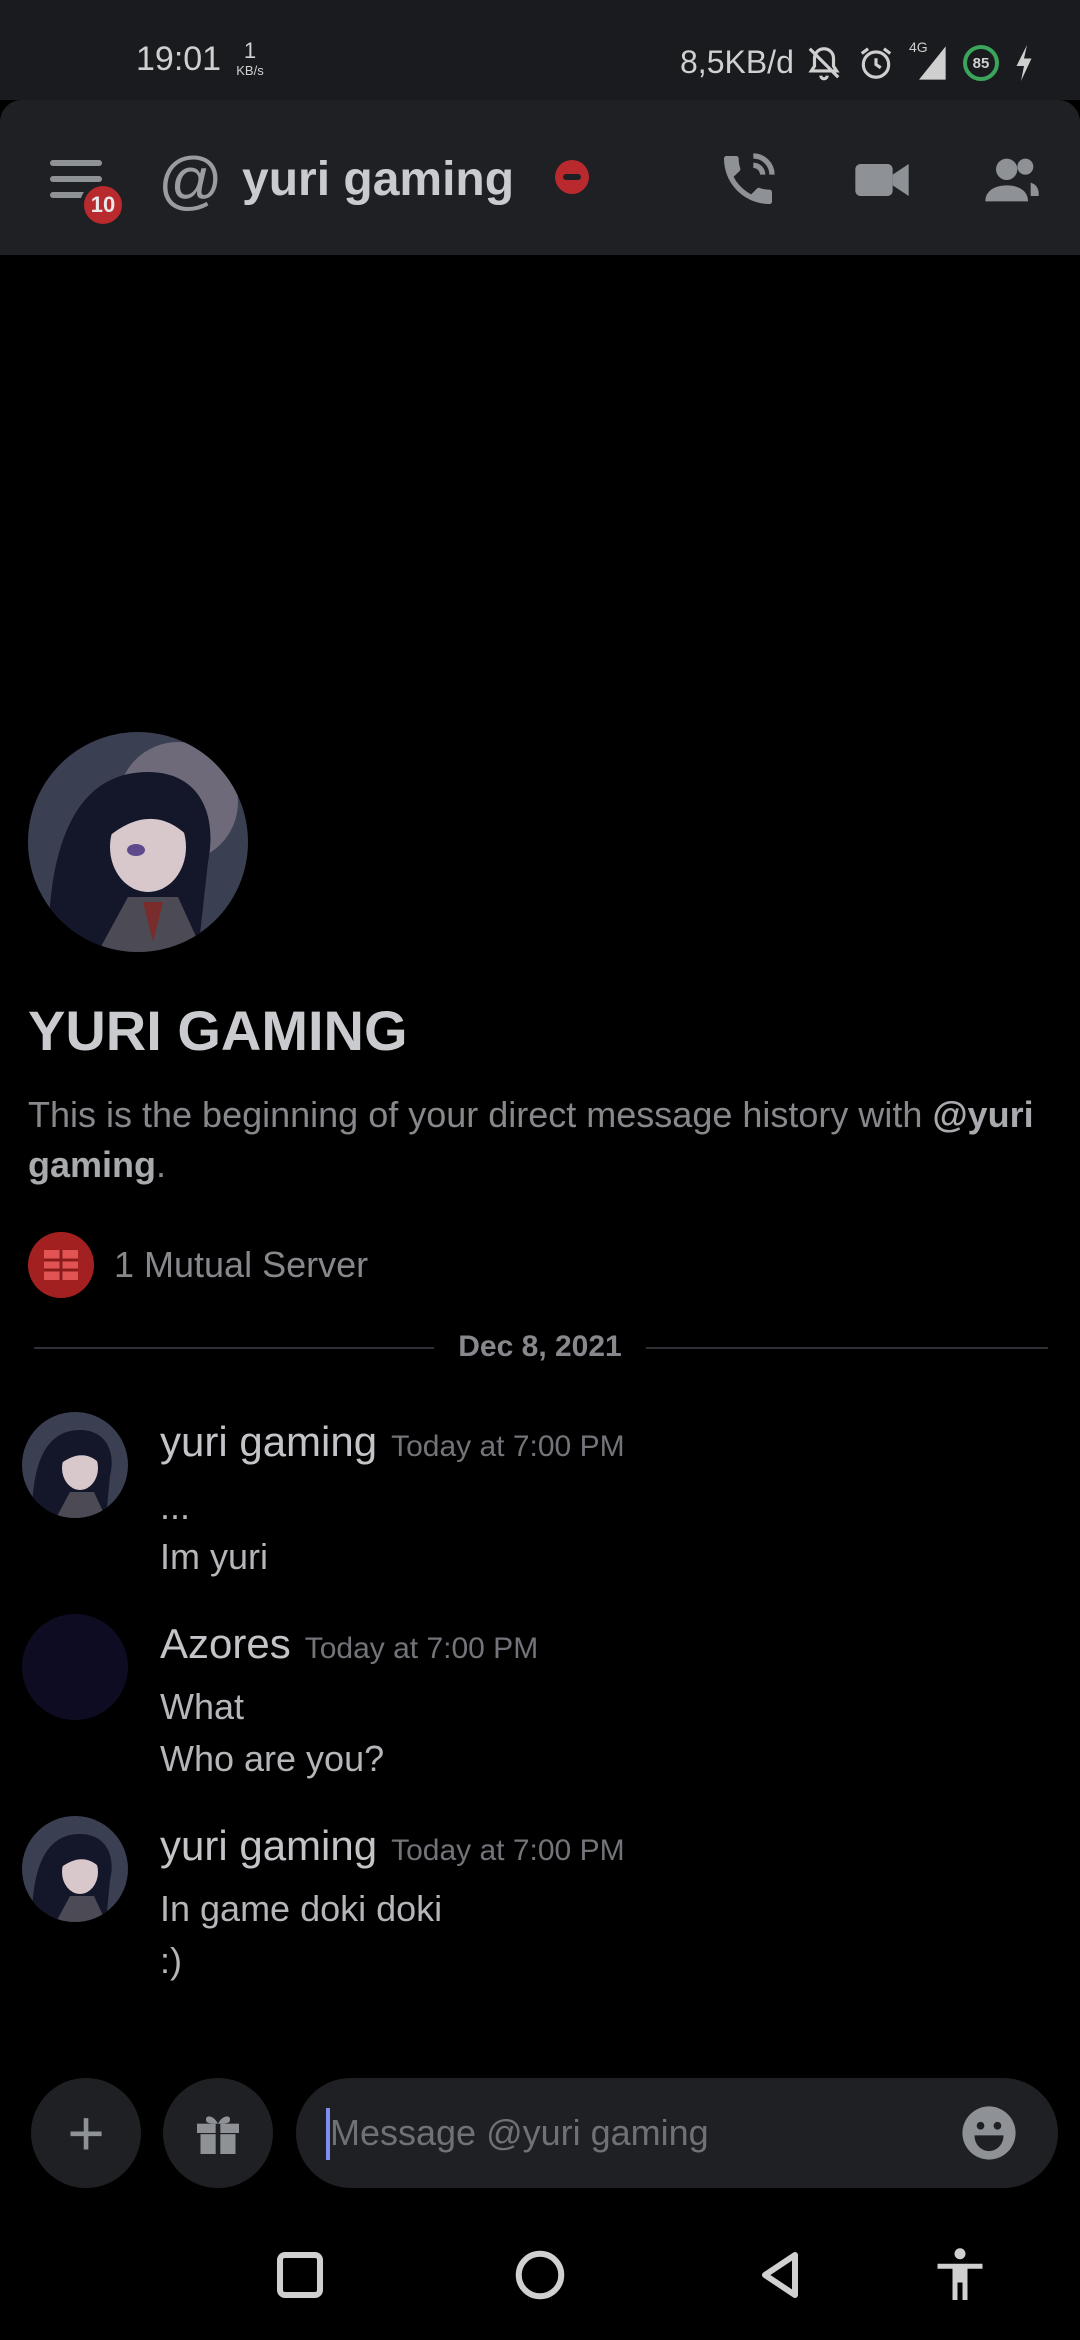 This screenshot has width=1080, height=2340. What do you see at coordinates (876, 63) in the screenshot?
I see `alarm-icon` at bounding box center [876, 63].